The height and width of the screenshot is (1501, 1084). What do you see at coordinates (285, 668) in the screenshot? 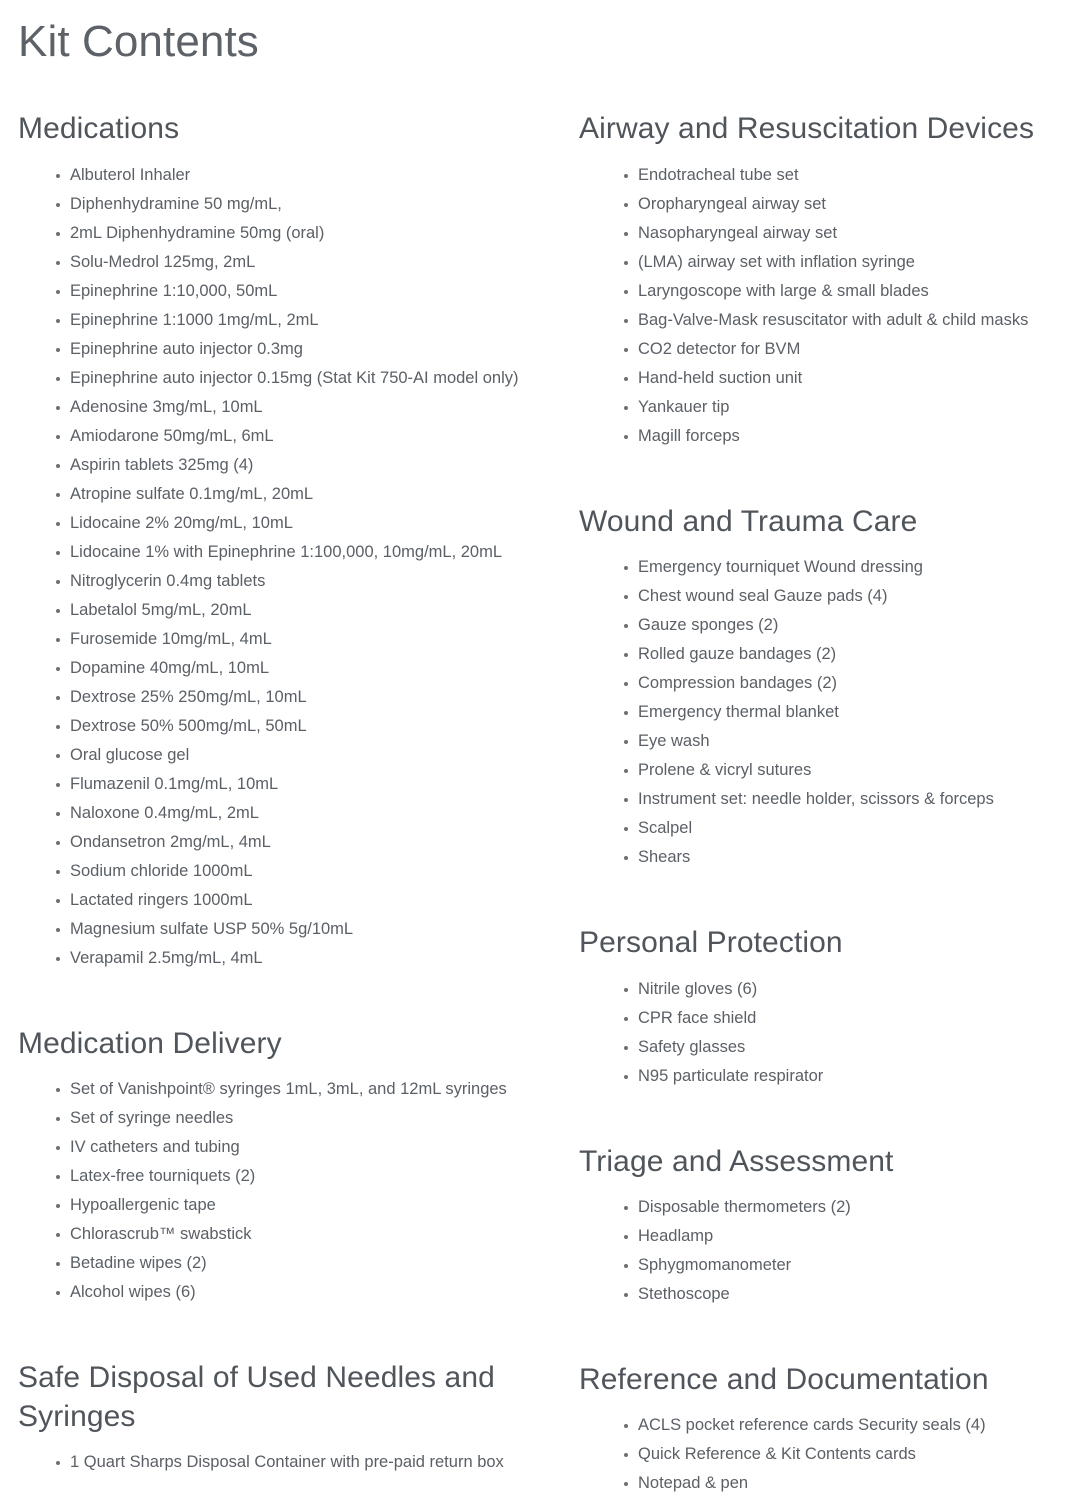
I see `list-item: Dopamine 40mg/mL, 10mL` at bounding box center [285, 668].